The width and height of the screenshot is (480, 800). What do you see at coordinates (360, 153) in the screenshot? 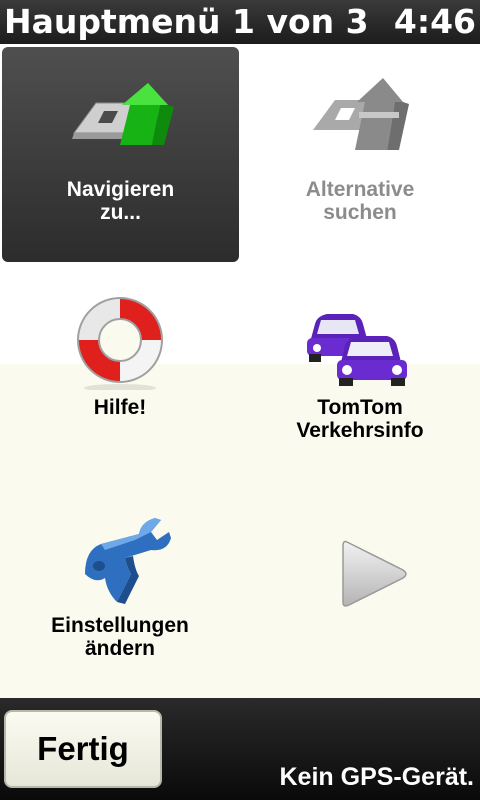
I see `find-alternative-button: Alternative suchen` at bounding box center [360, 153].